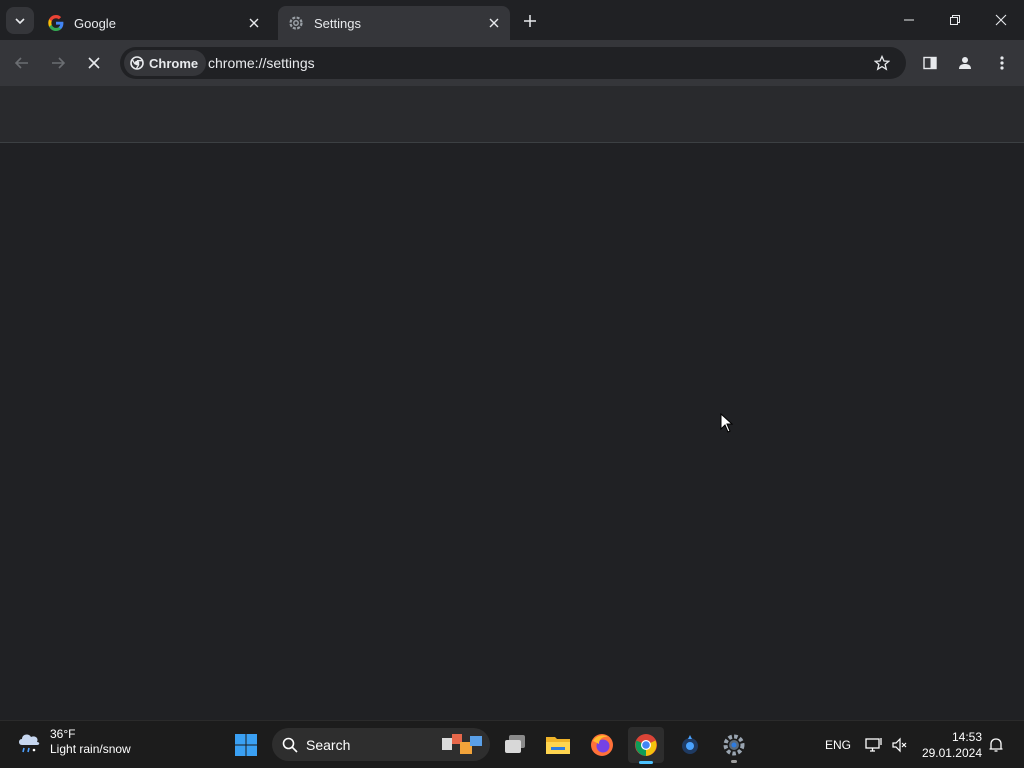  What do you see at coordinates (328, 744) in the screenshot?
I see `search-placeholder: Search` at bounding box center [328, 744].